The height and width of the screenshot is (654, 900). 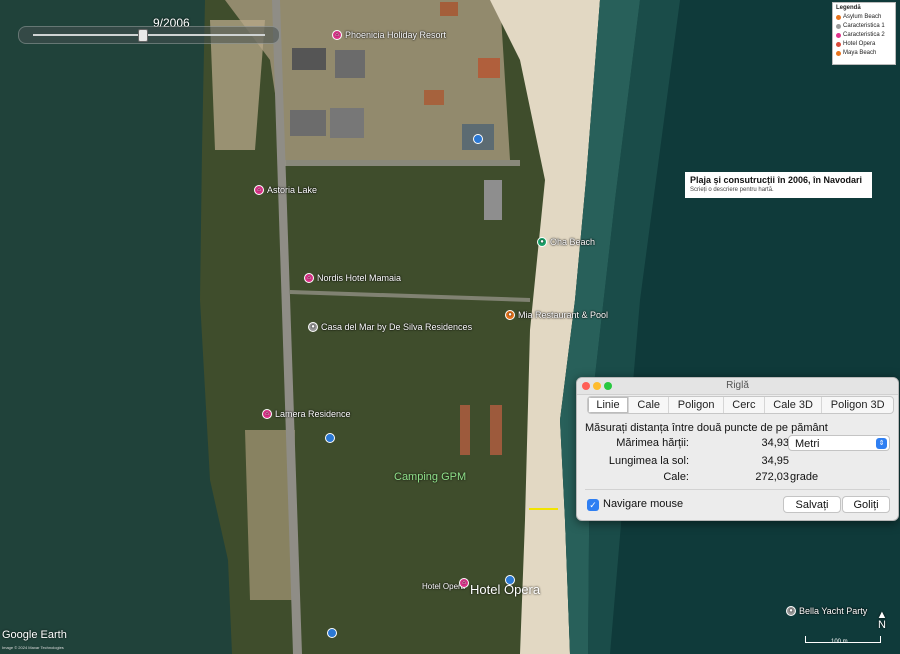 What do you see at coordinates (696, 405) in the screenshot?
I see `tab-poligon: Poligon` at bounding box center [696, 405].